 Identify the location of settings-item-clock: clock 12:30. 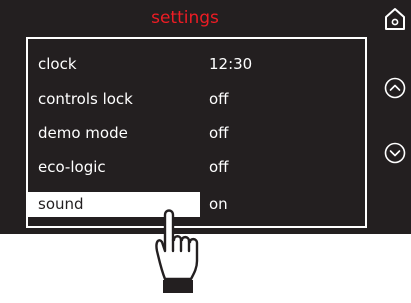
(196, 64).